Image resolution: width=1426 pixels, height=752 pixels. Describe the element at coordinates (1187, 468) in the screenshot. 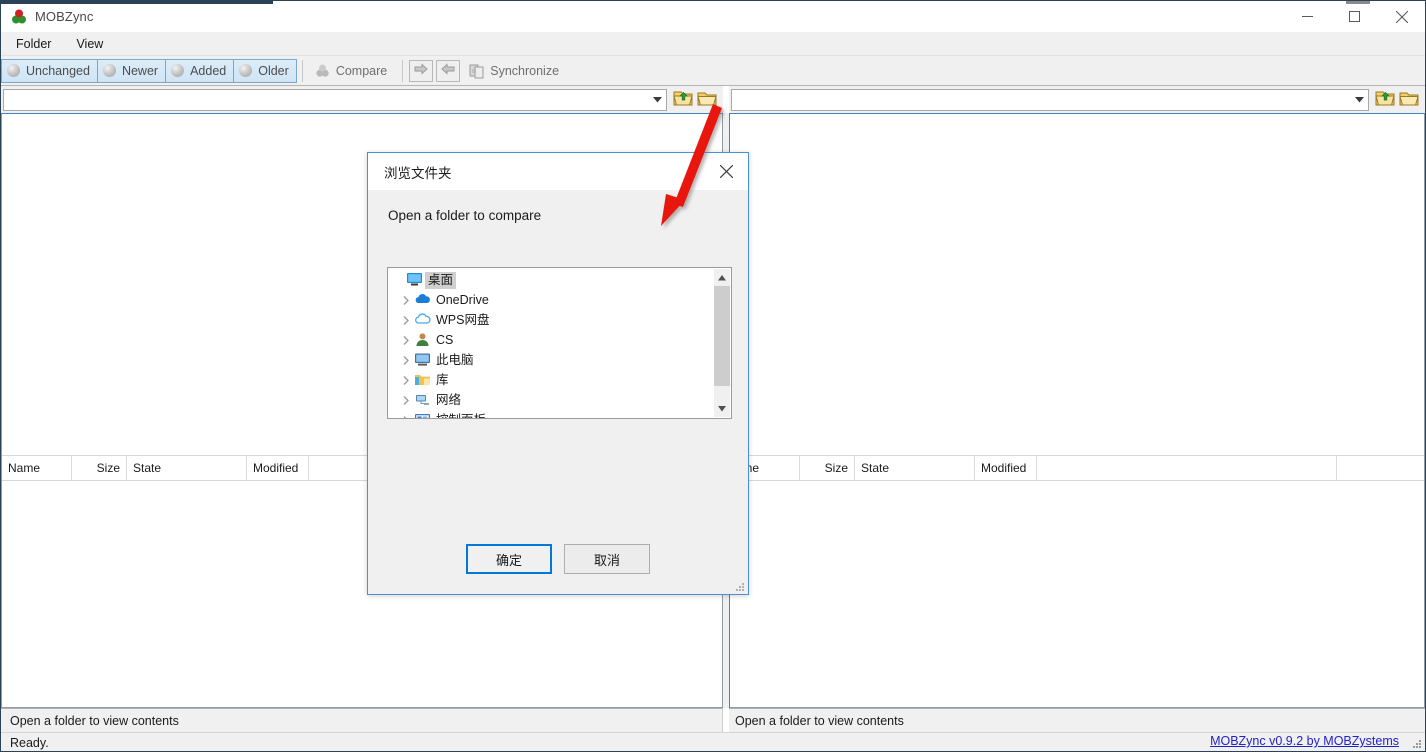

I see `column-header-extra` at that location.